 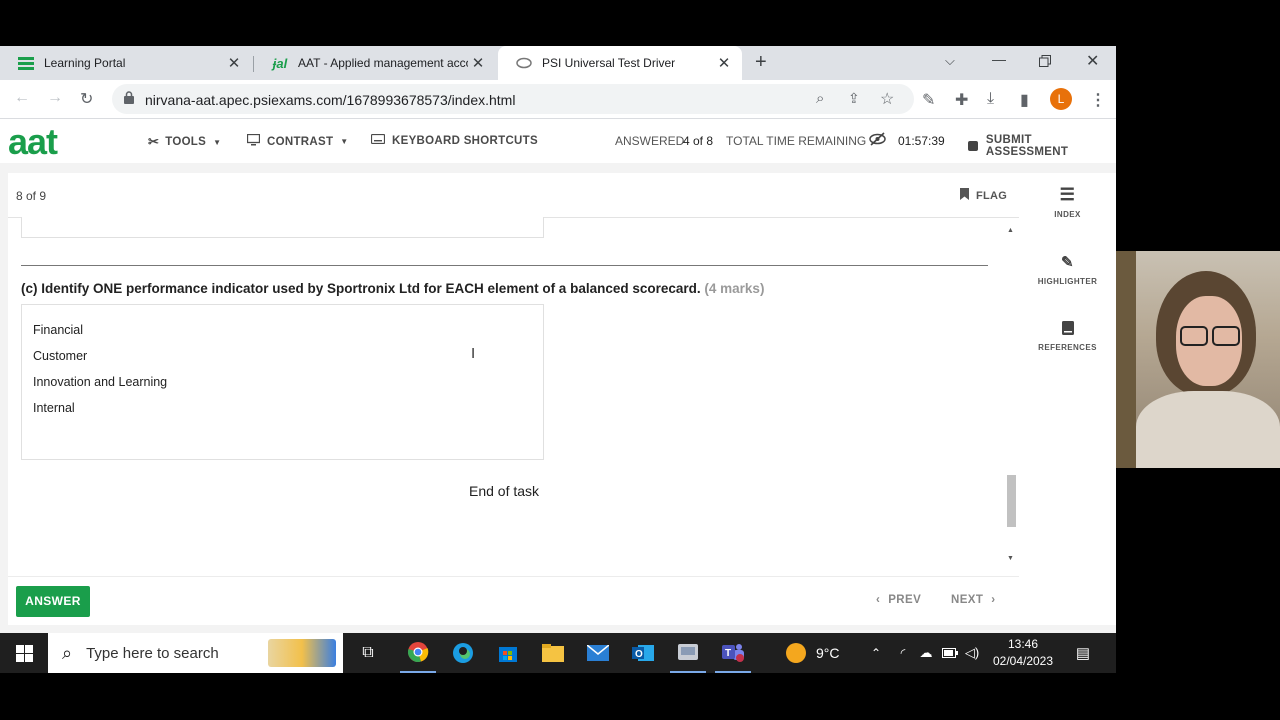 I want to click on mail-taskbar-icon, so click(x=598, y=653).